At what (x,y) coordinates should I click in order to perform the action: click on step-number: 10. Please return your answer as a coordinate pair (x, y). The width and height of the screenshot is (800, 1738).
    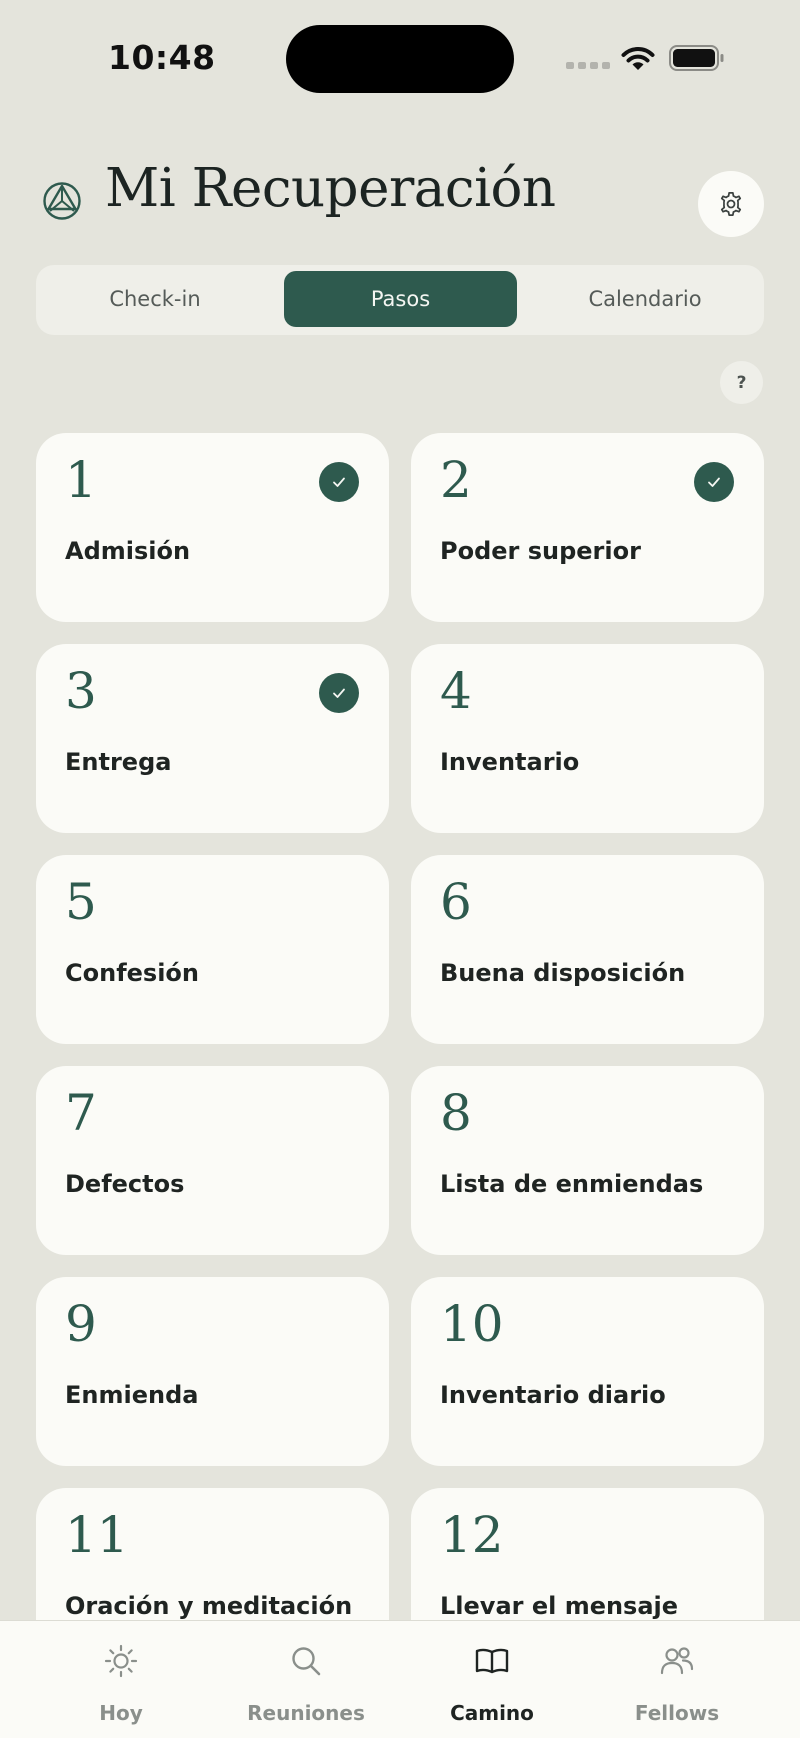
    Looking at the image, I should click on (472, 1324).